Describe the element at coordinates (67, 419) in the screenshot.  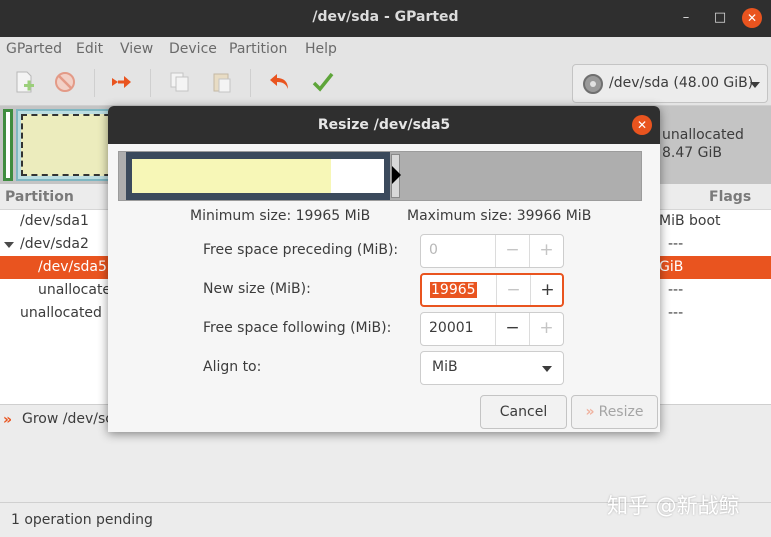
I see `pending-operation-item: Grow /dev/sc` at that location.